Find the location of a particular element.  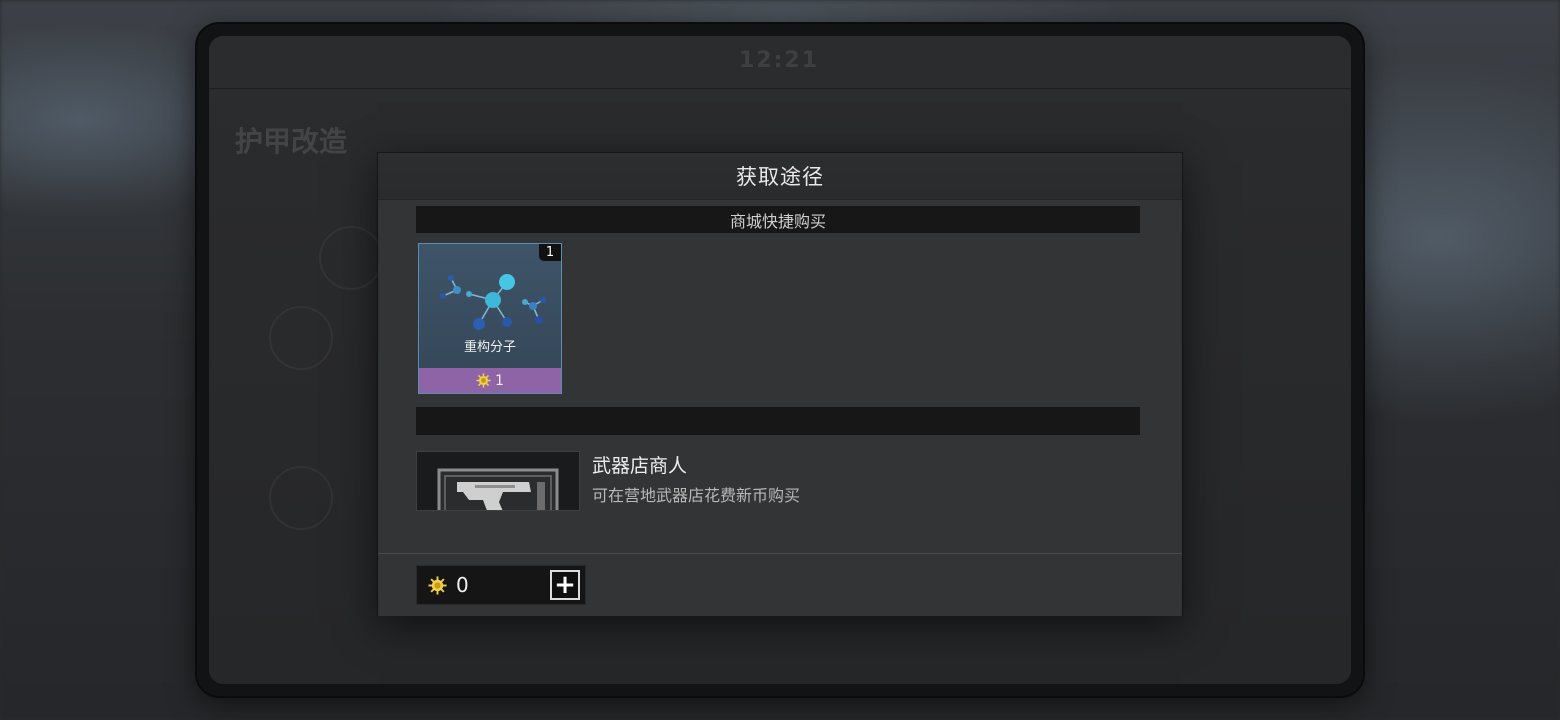

source-name: 武器店商人 is located at coordinates (640, 466).